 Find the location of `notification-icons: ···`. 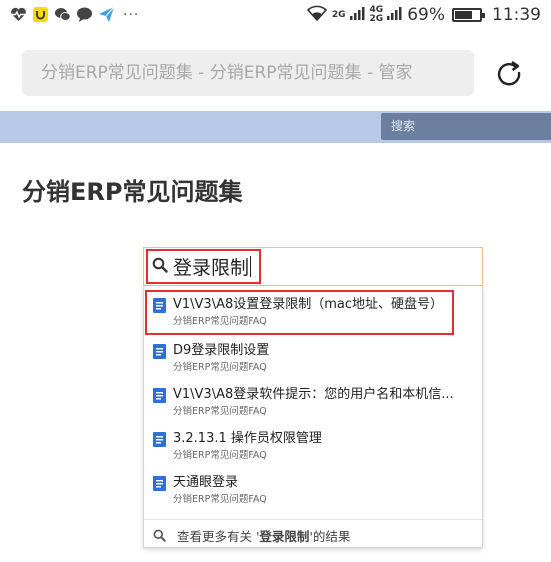

notification-icons: ··· is located at coordinates (74, 14).